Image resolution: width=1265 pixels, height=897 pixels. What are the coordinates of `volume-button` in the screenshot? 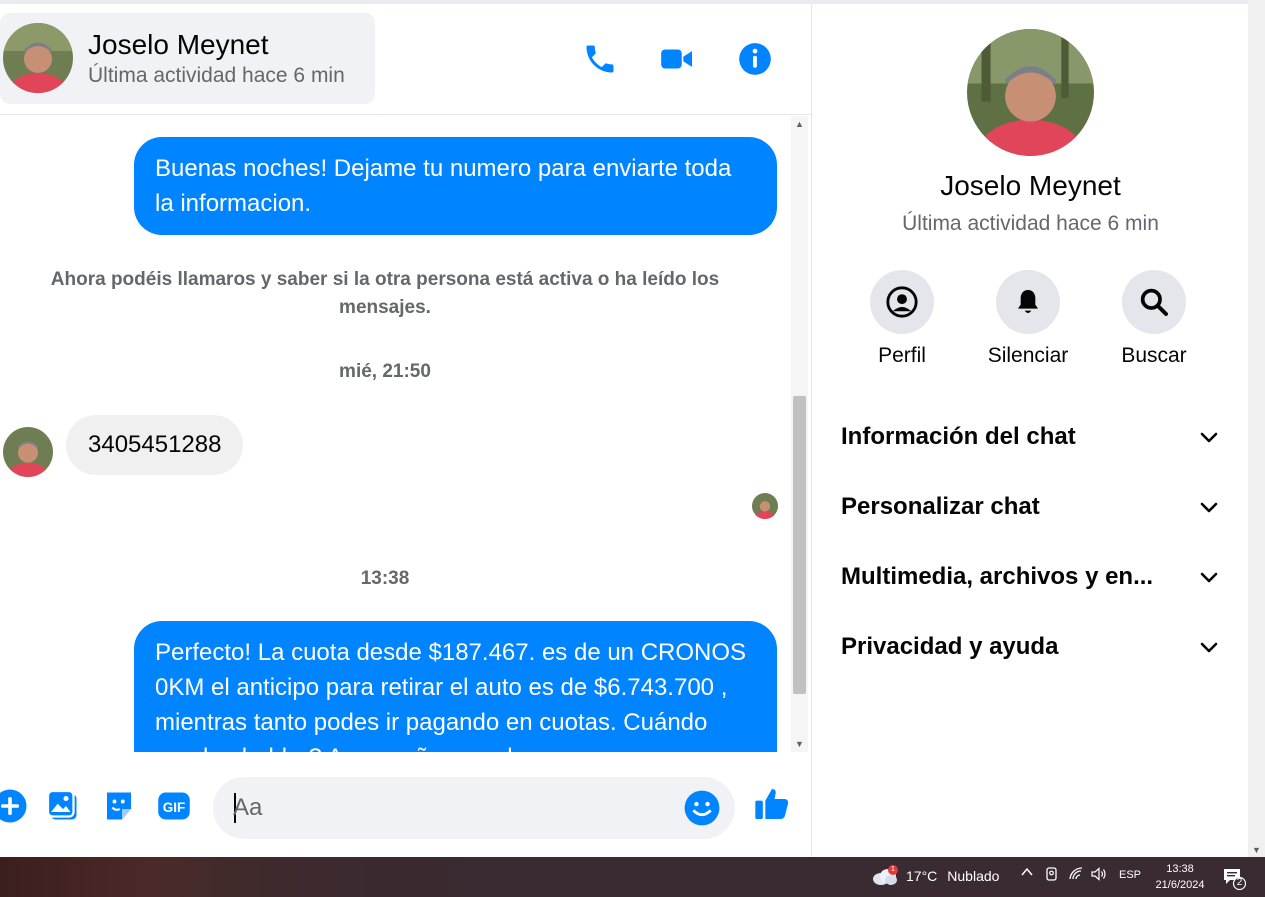 It's located at (1099, 875).